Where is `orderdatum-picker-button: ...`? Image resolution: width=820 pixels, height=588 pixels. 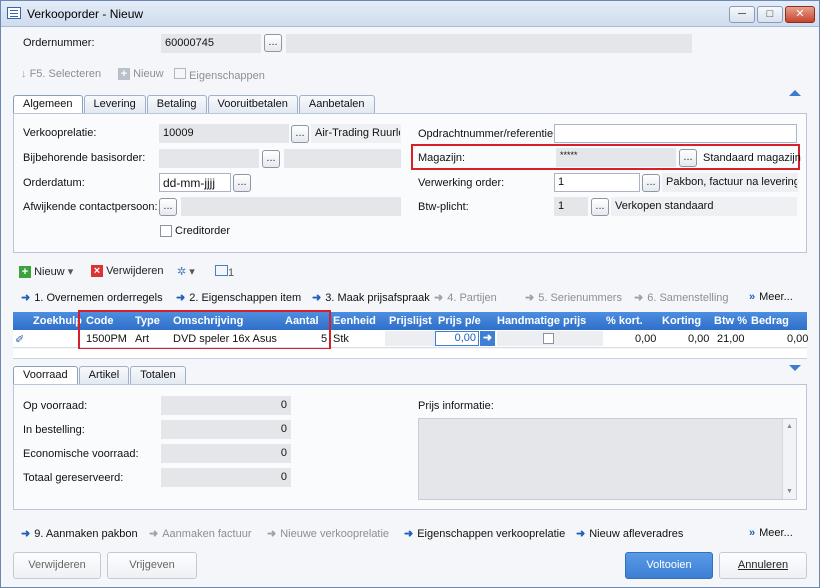 orderdatum-picker-button: ... is located at coordinates (242, 183).